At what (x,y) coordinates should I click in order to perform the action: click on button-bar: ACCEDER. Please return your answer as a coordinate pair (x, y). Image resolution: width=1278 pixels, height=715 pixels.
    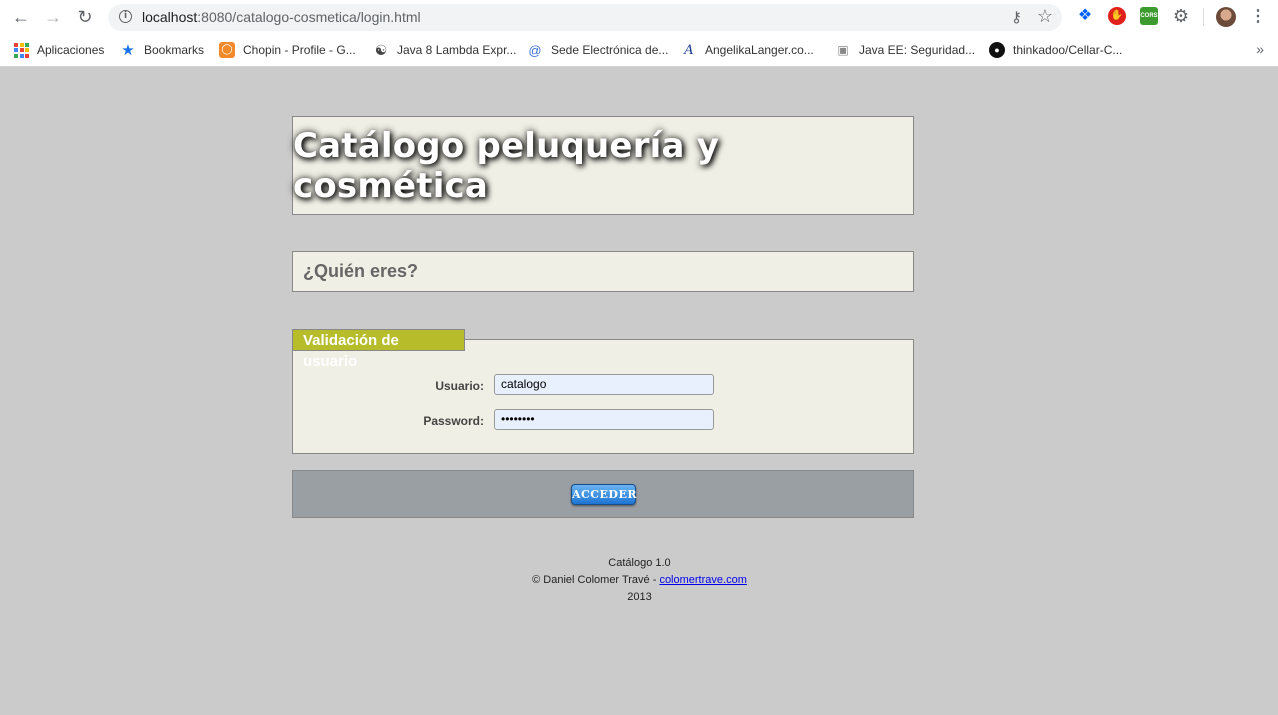
    Looking at the image, I should click on (603, 494).